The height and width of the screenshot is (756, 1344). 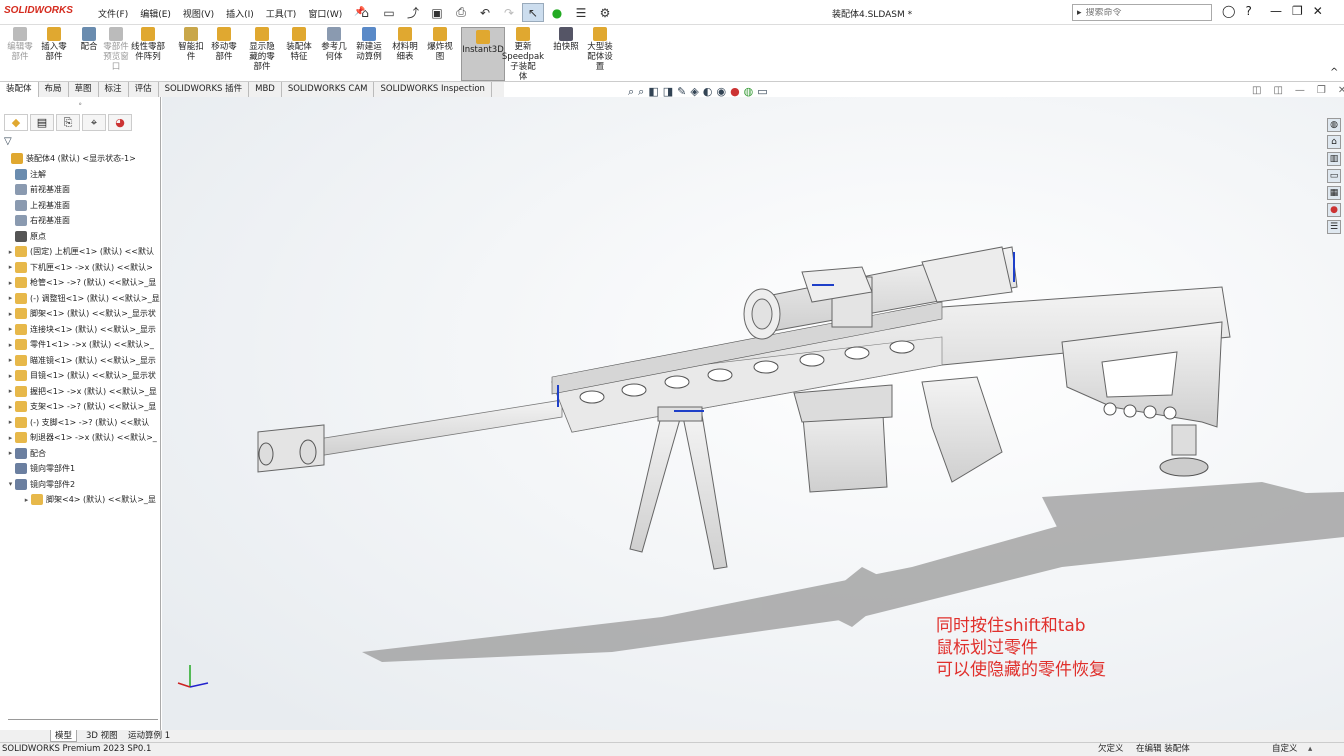 What do you see at coordinates (600, 49) in the screenshot?
I see `ribbon-button: 大型装 配体设 置` at bounding box center [600, 49].